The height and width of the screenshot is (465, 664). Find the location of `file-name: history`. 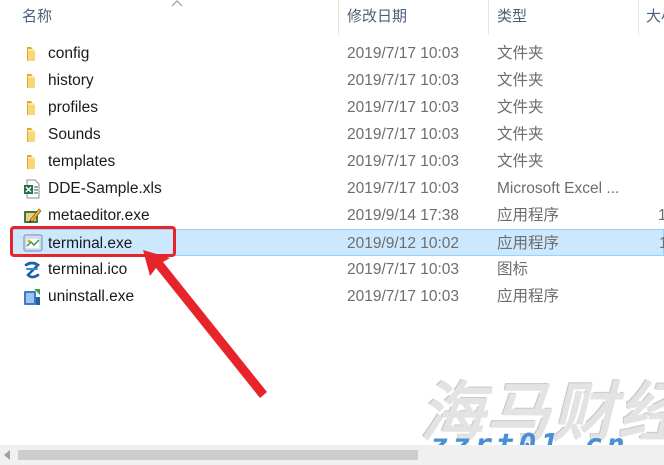

file-name: history is located at coordinates (71, 80).